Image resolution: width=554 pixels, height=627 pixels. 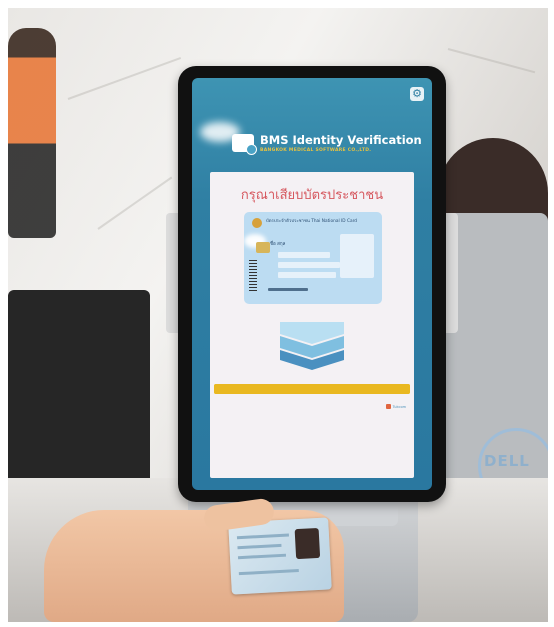 I want to click on background-person, so click(x=32, y=133).